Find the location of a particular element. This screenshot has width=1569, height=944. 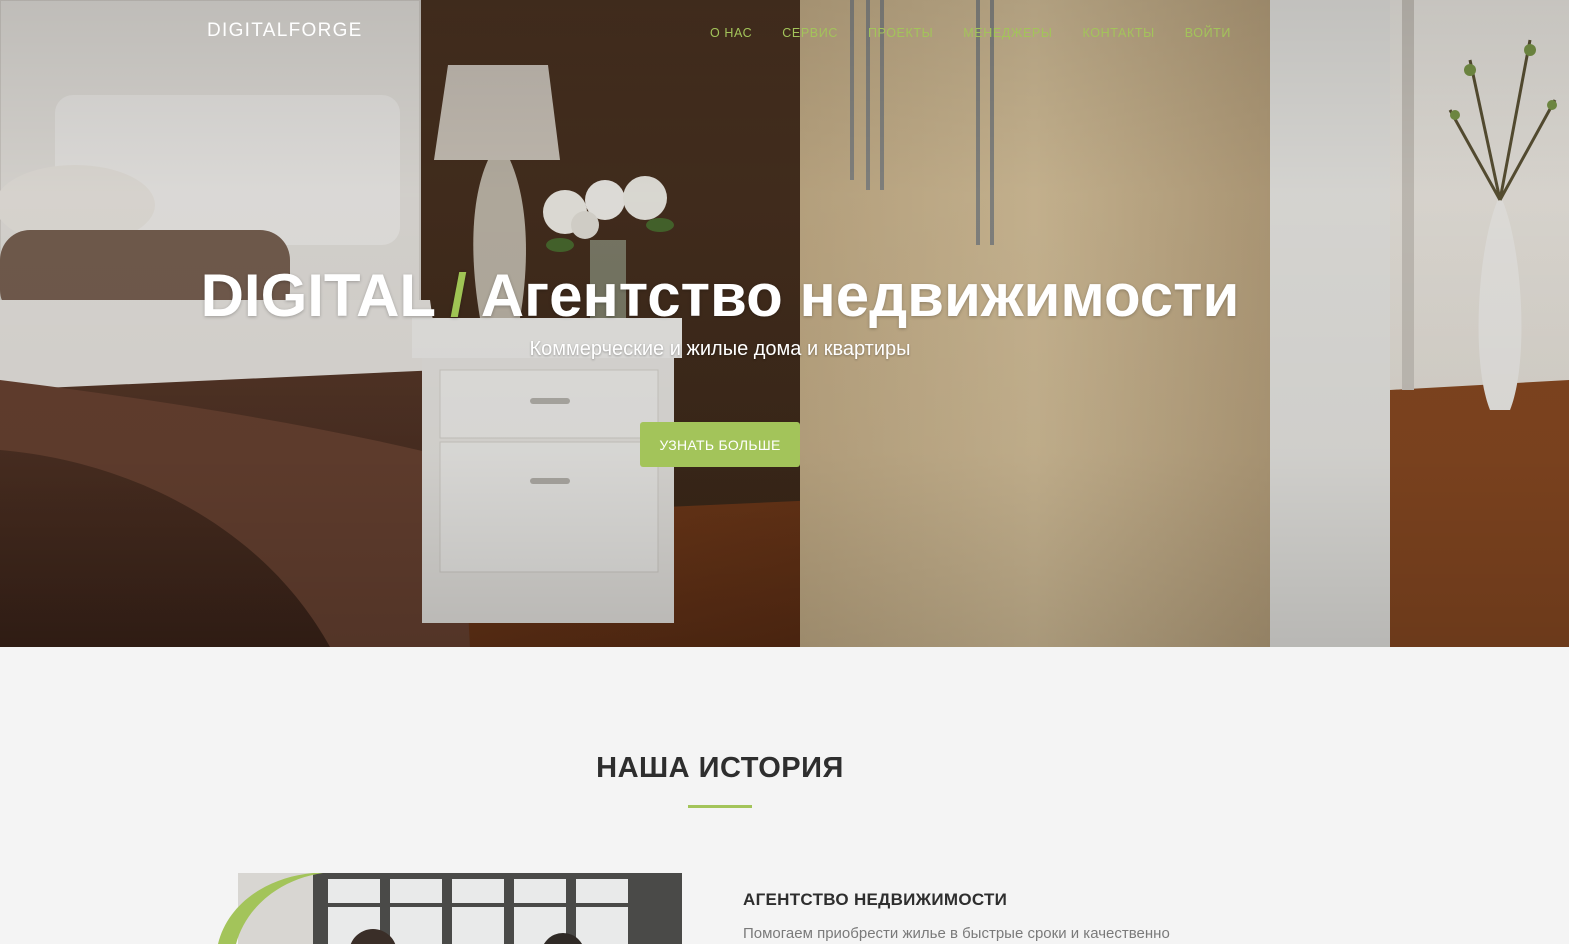

hero-title-slash: / is located at coordinates (458, 295).